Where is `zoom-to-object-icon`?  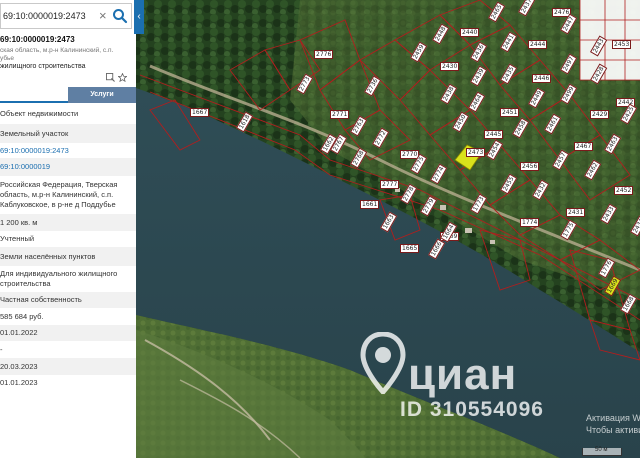
zoom-to-object-icon is located at coordinates (110, 77).